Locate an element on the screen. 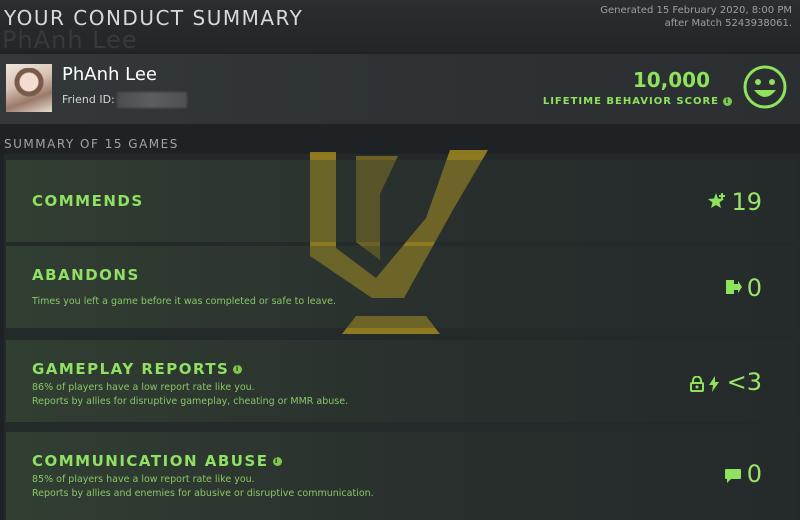 This screenshot has height=520, width=800. friend-id-label: Friend ID: is located at coordinates (88, 99).